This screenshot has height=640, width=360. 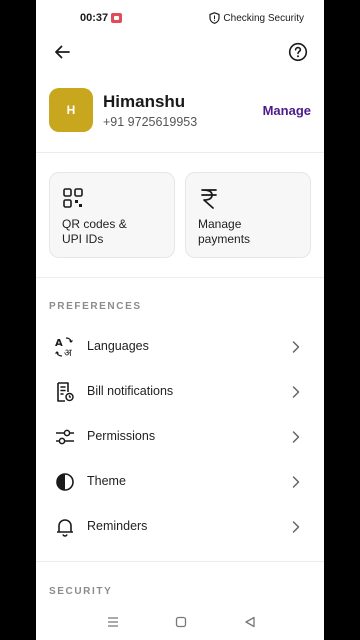 What do you see at coordinates (115, 232) in the screenshot?
I see `qr-codes-card-label: QR codes & UPI IDs` at bounding box center [115, 232].